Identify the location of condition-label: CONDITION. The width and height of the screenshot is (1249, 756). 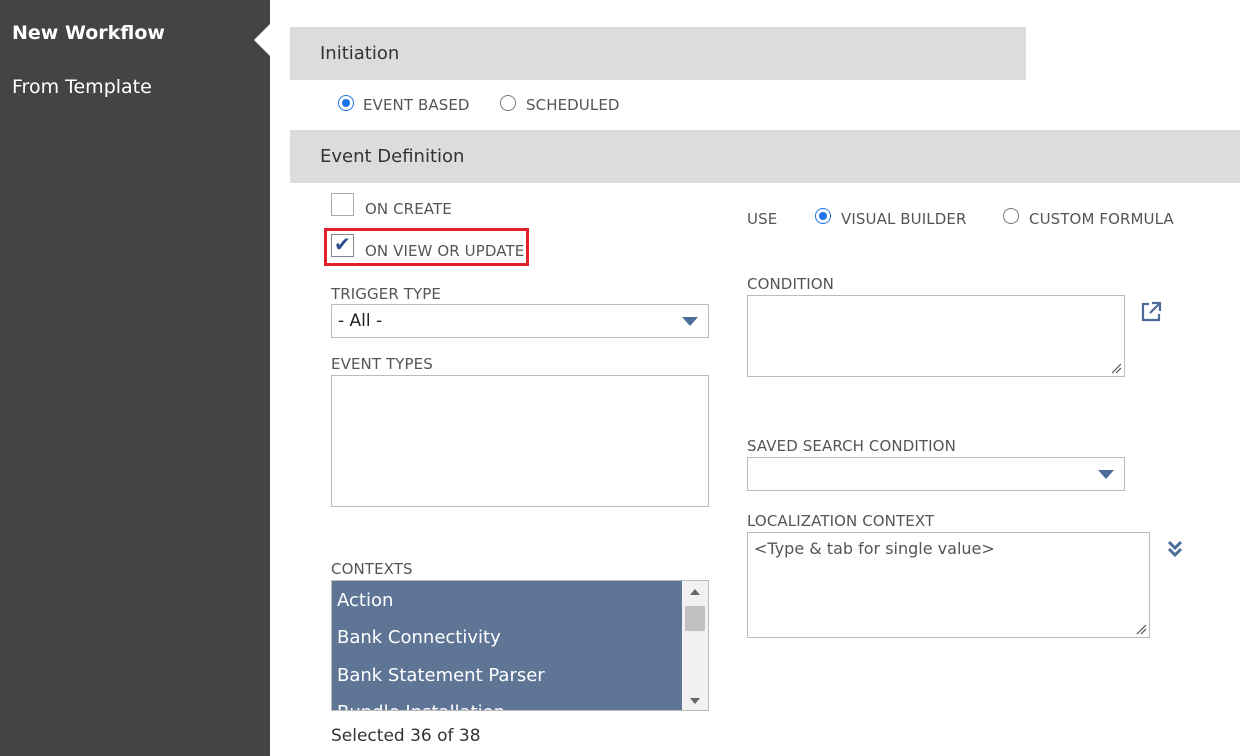
(790, 284).